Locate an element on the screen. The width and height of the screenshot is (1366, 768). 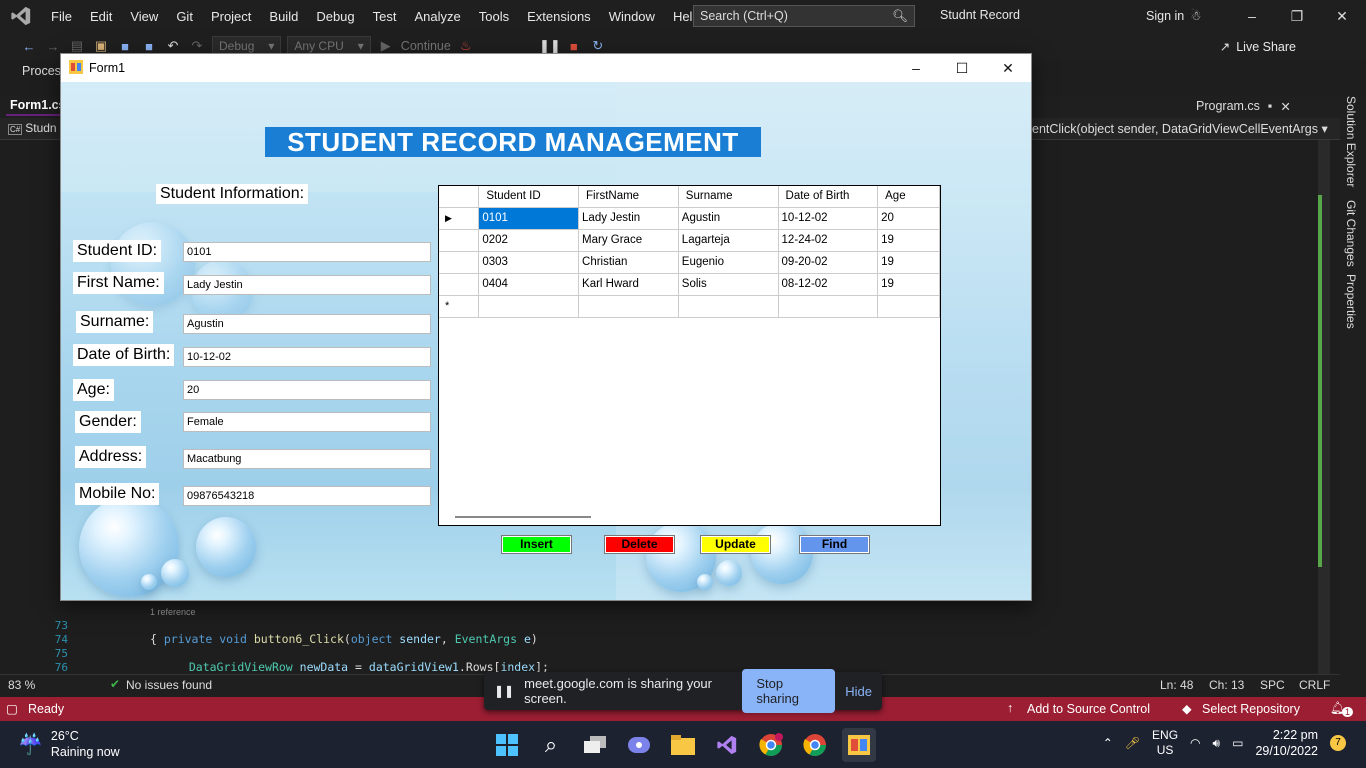
new-row-asterisk-icon: * is located at coordinates (459, 306).